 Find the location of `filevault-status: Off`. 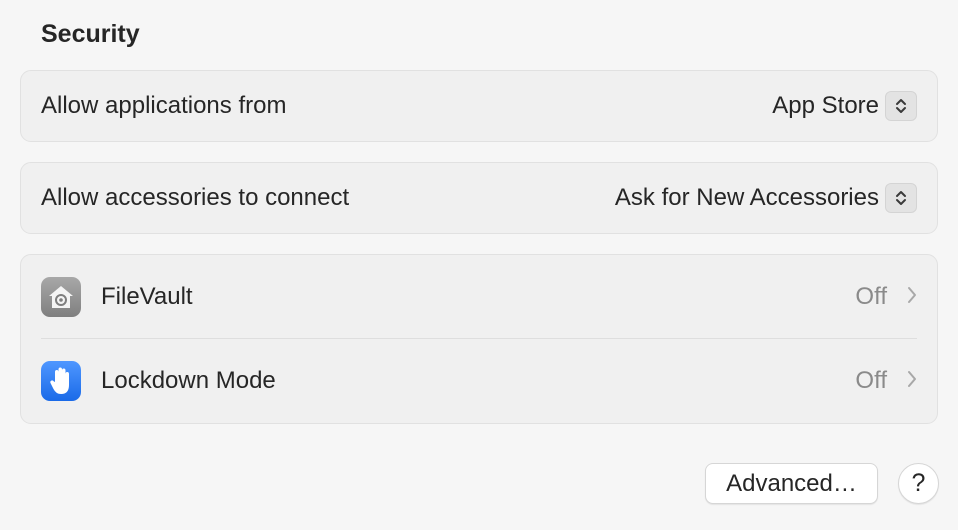

filevault-status: Off is located at coordinates (886, 297).